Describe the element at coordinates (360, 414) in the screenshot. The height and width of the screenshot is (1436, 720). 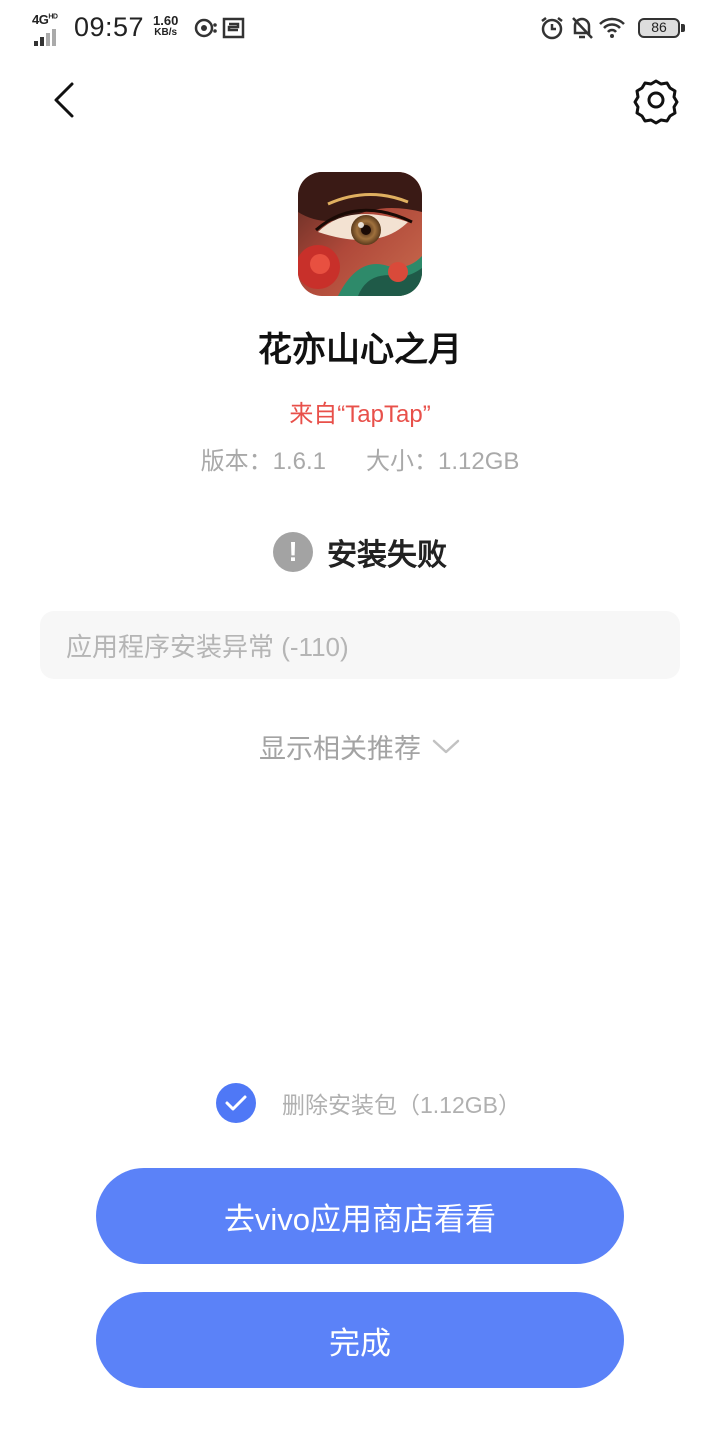
I see `app-source: 来自“TapTap”` at that location.